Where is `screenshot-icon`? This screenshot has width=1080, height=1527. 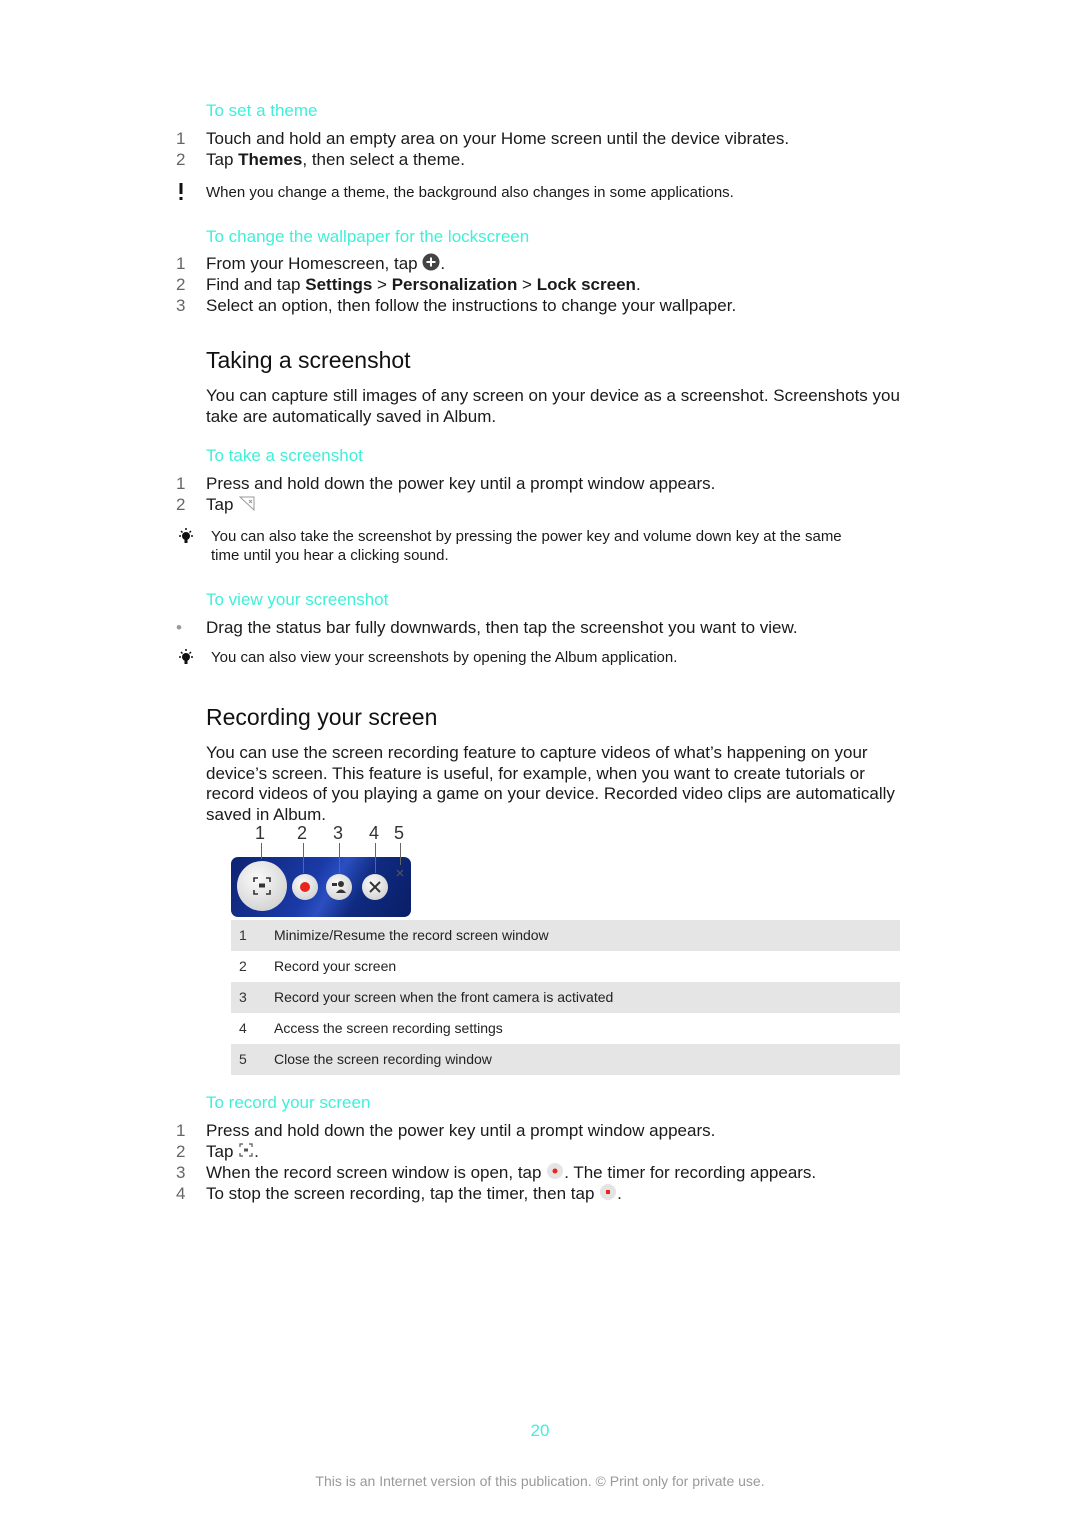 screenshot-icon is located at coordinates (247, 505).